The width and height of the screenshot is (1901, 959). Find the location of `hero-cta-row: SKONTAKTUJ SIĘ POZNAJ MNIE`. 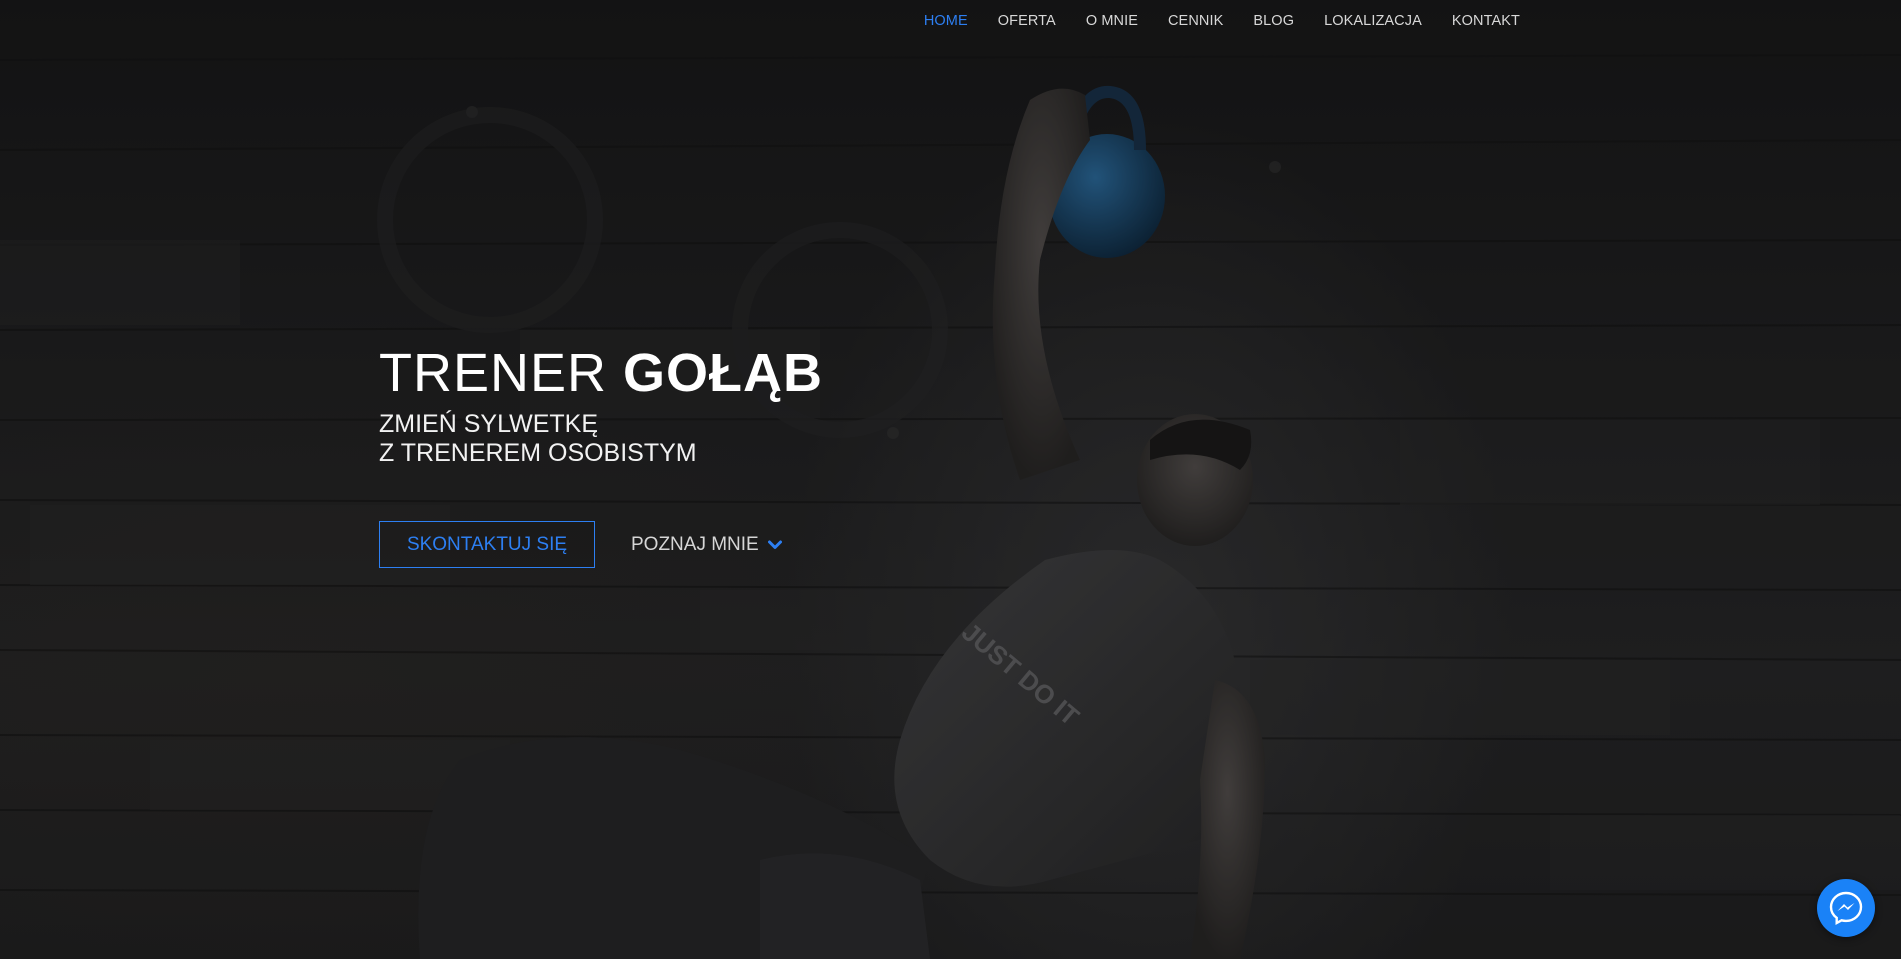

hero-cta-row: SKONTAKTUJ SIĘ POZNAJ MNIE is located at coordinates (580, 544).